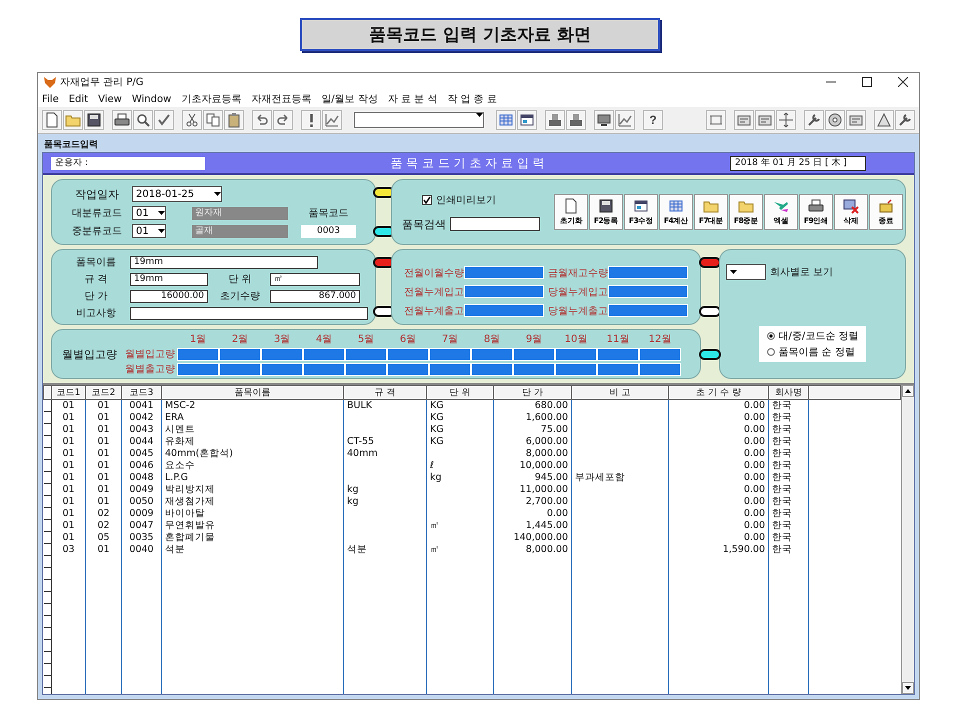  Describe the element at coordinates (533, 406) in the screenshot. I see `table-cell: 680.00` at that location.